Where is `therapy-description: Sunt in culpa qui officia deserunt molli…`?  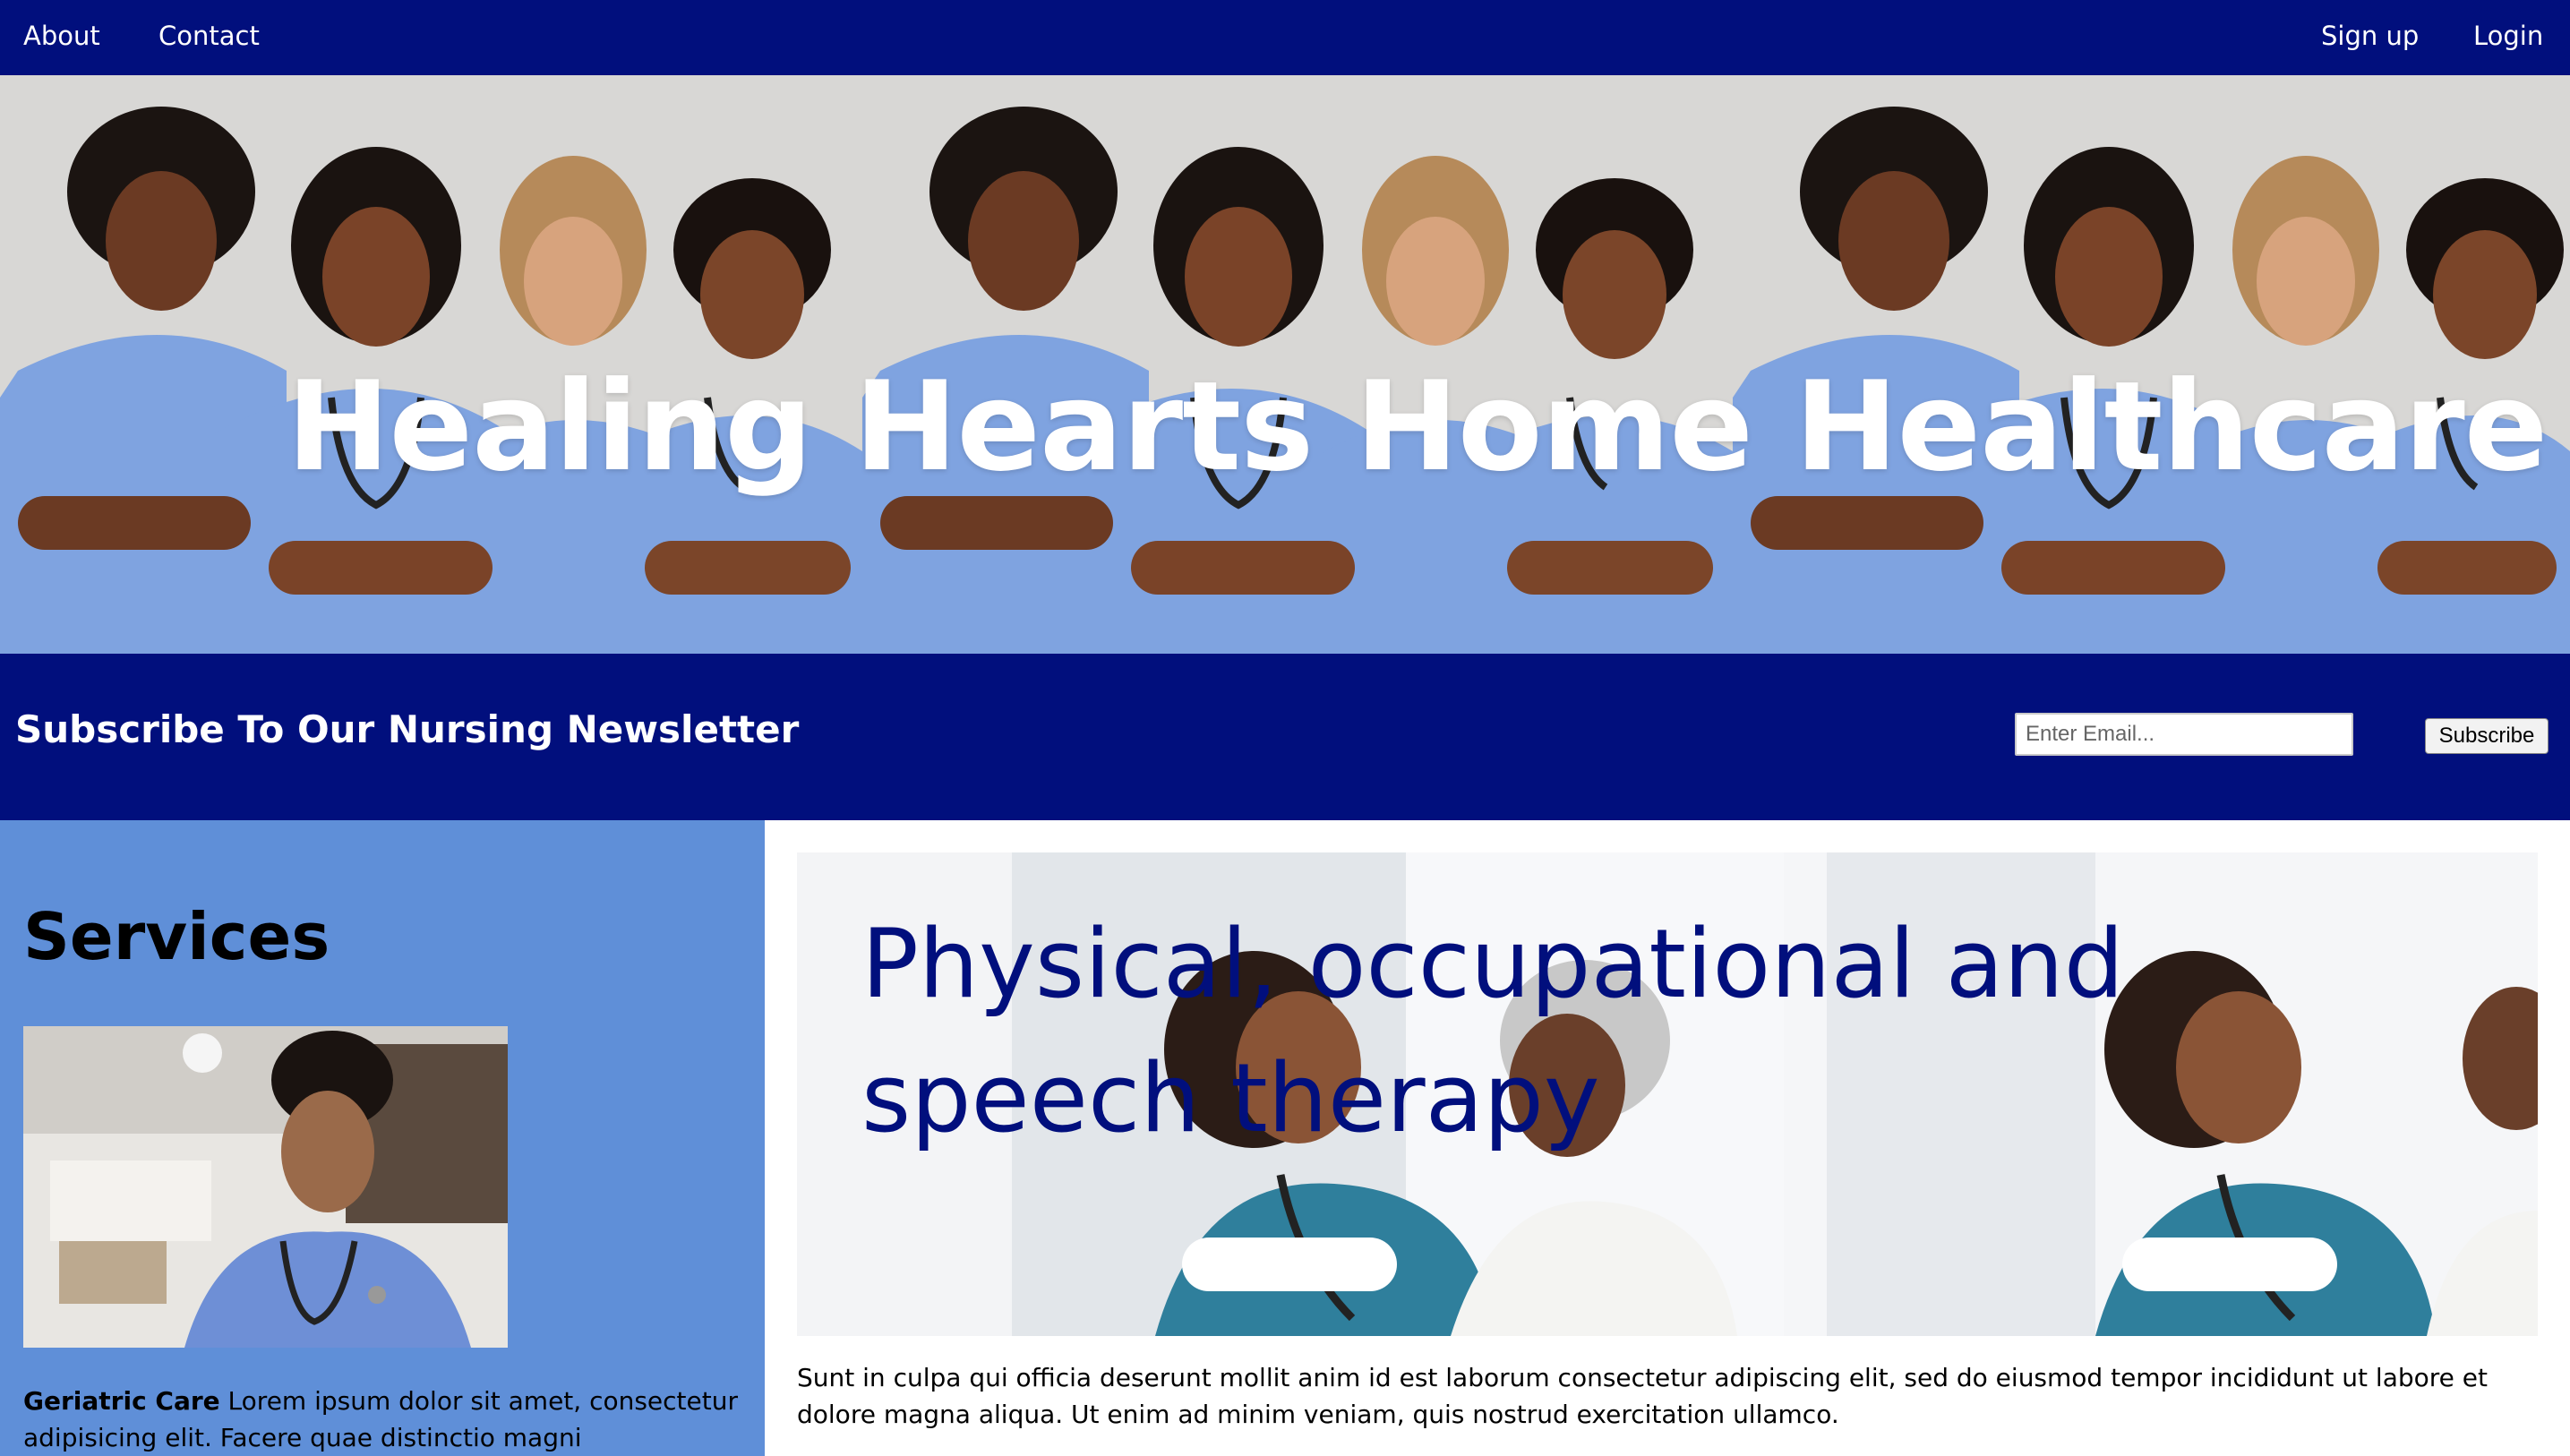
therapy-description: Sunt in culpa qui officia deserunt molli… is located at coordinates (1642, 1396).